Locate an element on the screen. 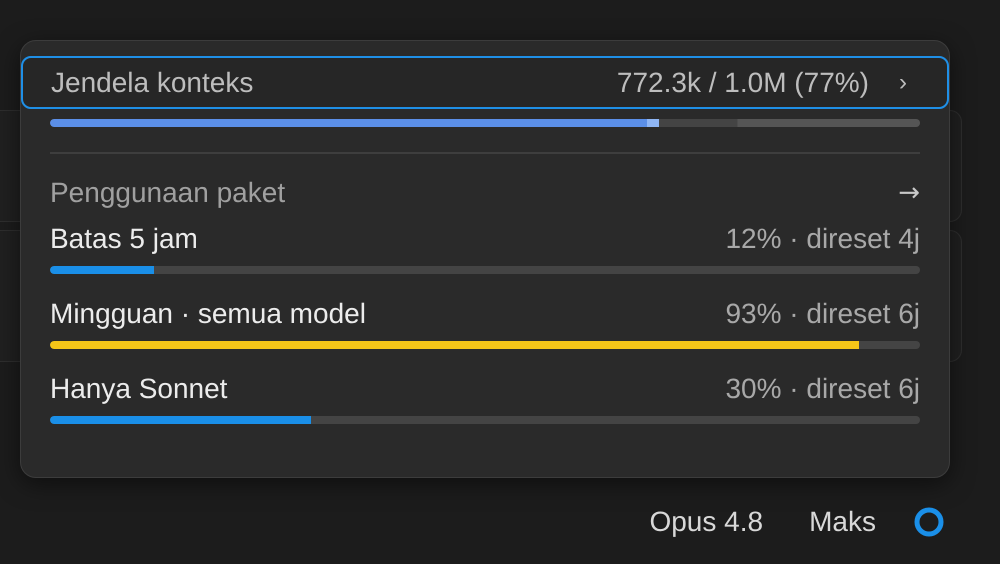 This screenshot has width=1000, height=564. arrow-link: → is located at coordinates (909, 193).